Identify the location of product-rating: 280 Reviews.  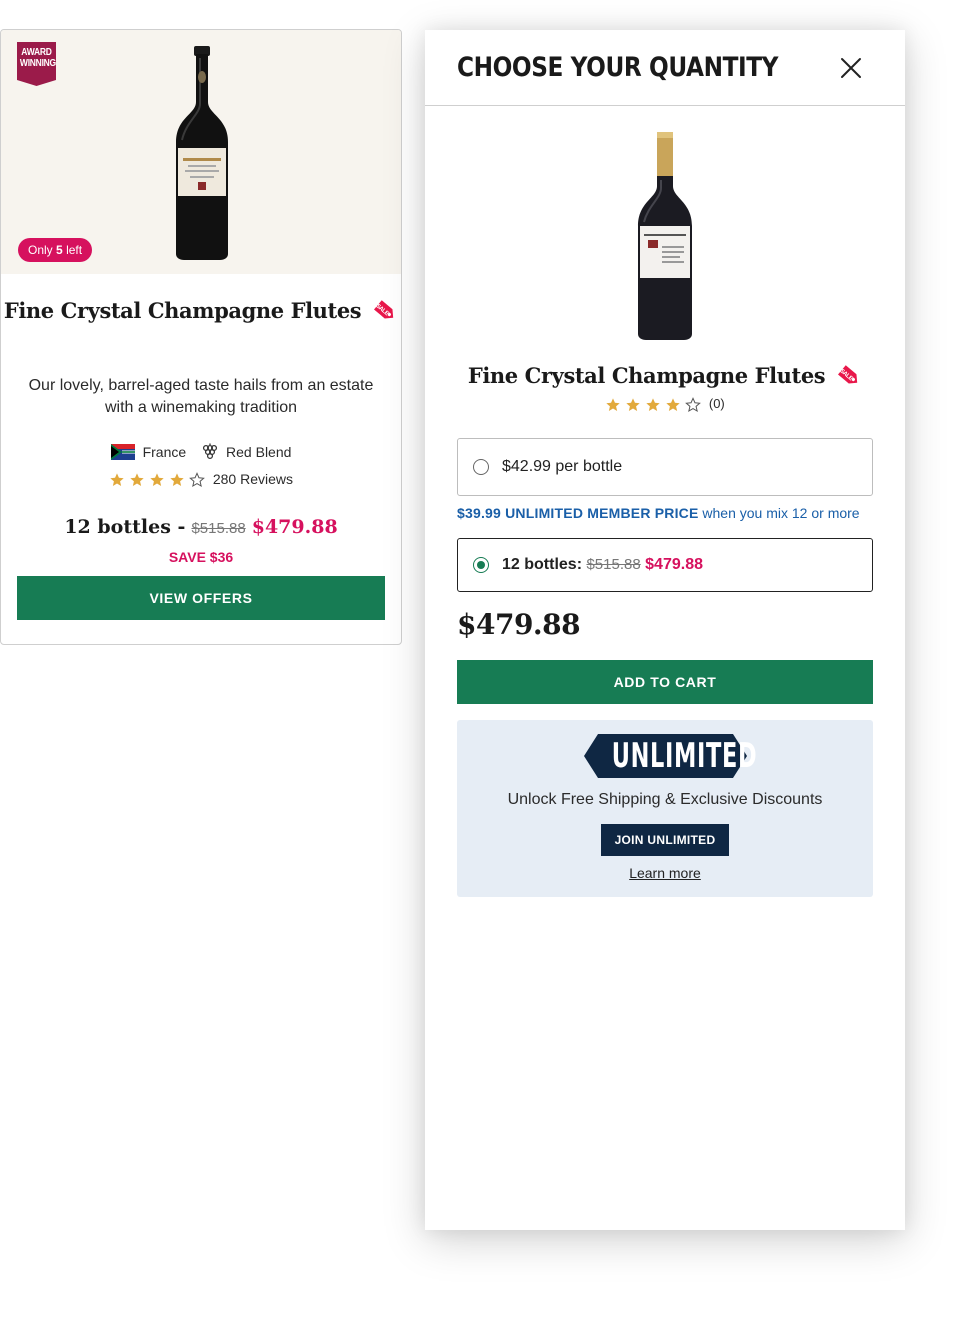
(201, 479).